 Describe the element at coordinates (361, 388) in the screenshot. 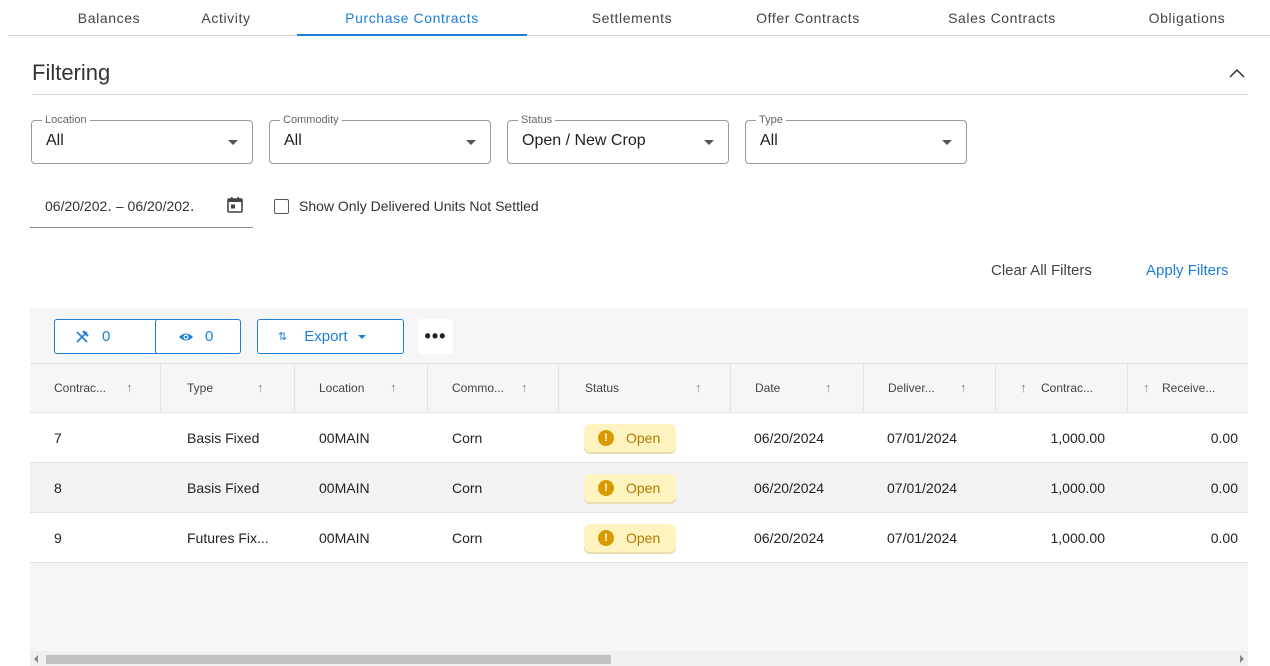

I see `column-header-location: Location ↑` at that location.